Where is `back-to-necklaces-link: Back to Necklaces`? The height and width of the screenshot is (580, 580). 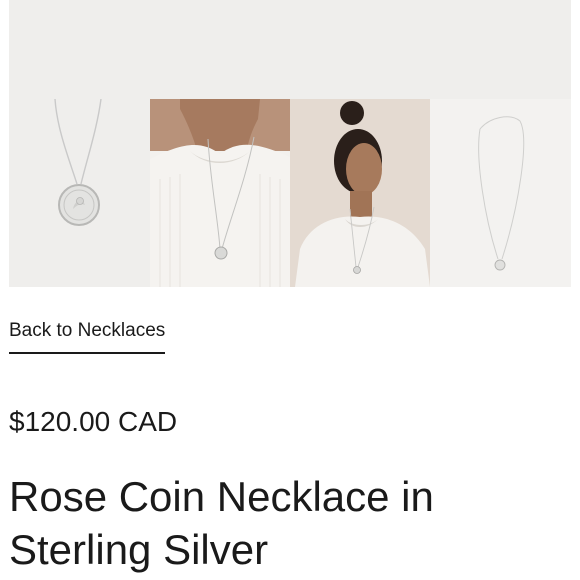 back-to-necklaces-link: Back to Necklaces is located at coordinates (87, 336).